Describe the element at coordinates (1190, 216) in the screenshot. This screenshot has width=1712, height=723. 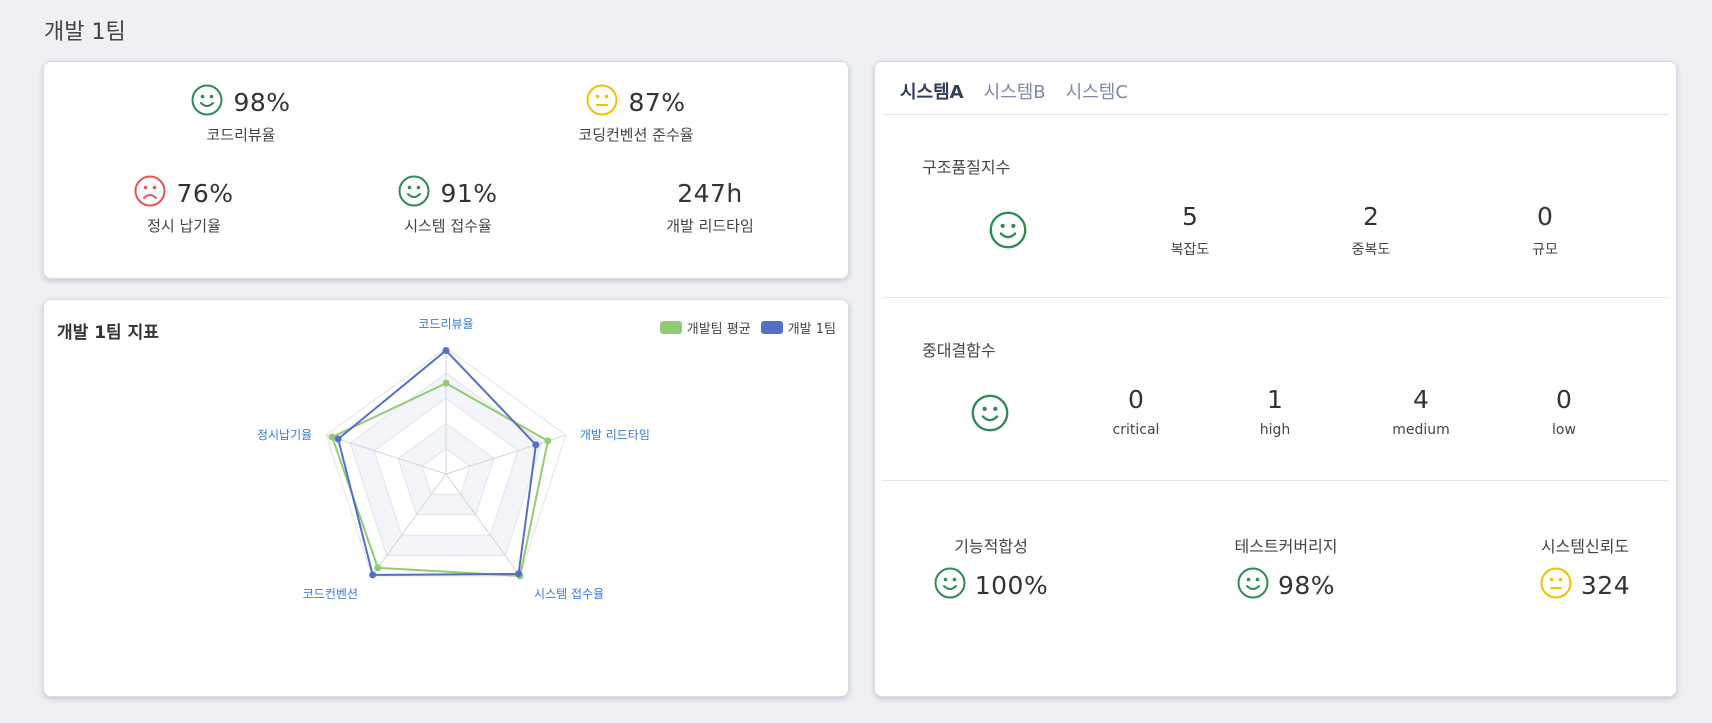
I see `metric-value: 5` at that location.